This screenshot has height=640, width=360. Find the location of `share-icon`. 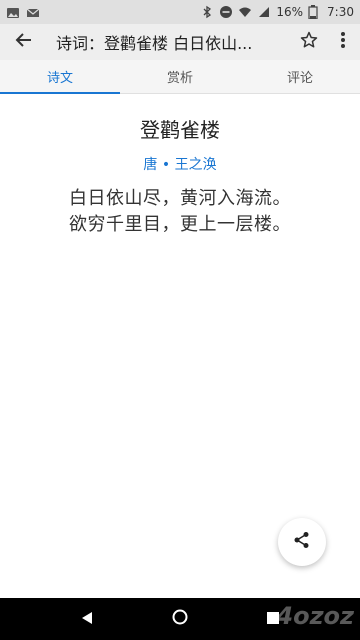

share-icon is located at coordinates (302, 542).